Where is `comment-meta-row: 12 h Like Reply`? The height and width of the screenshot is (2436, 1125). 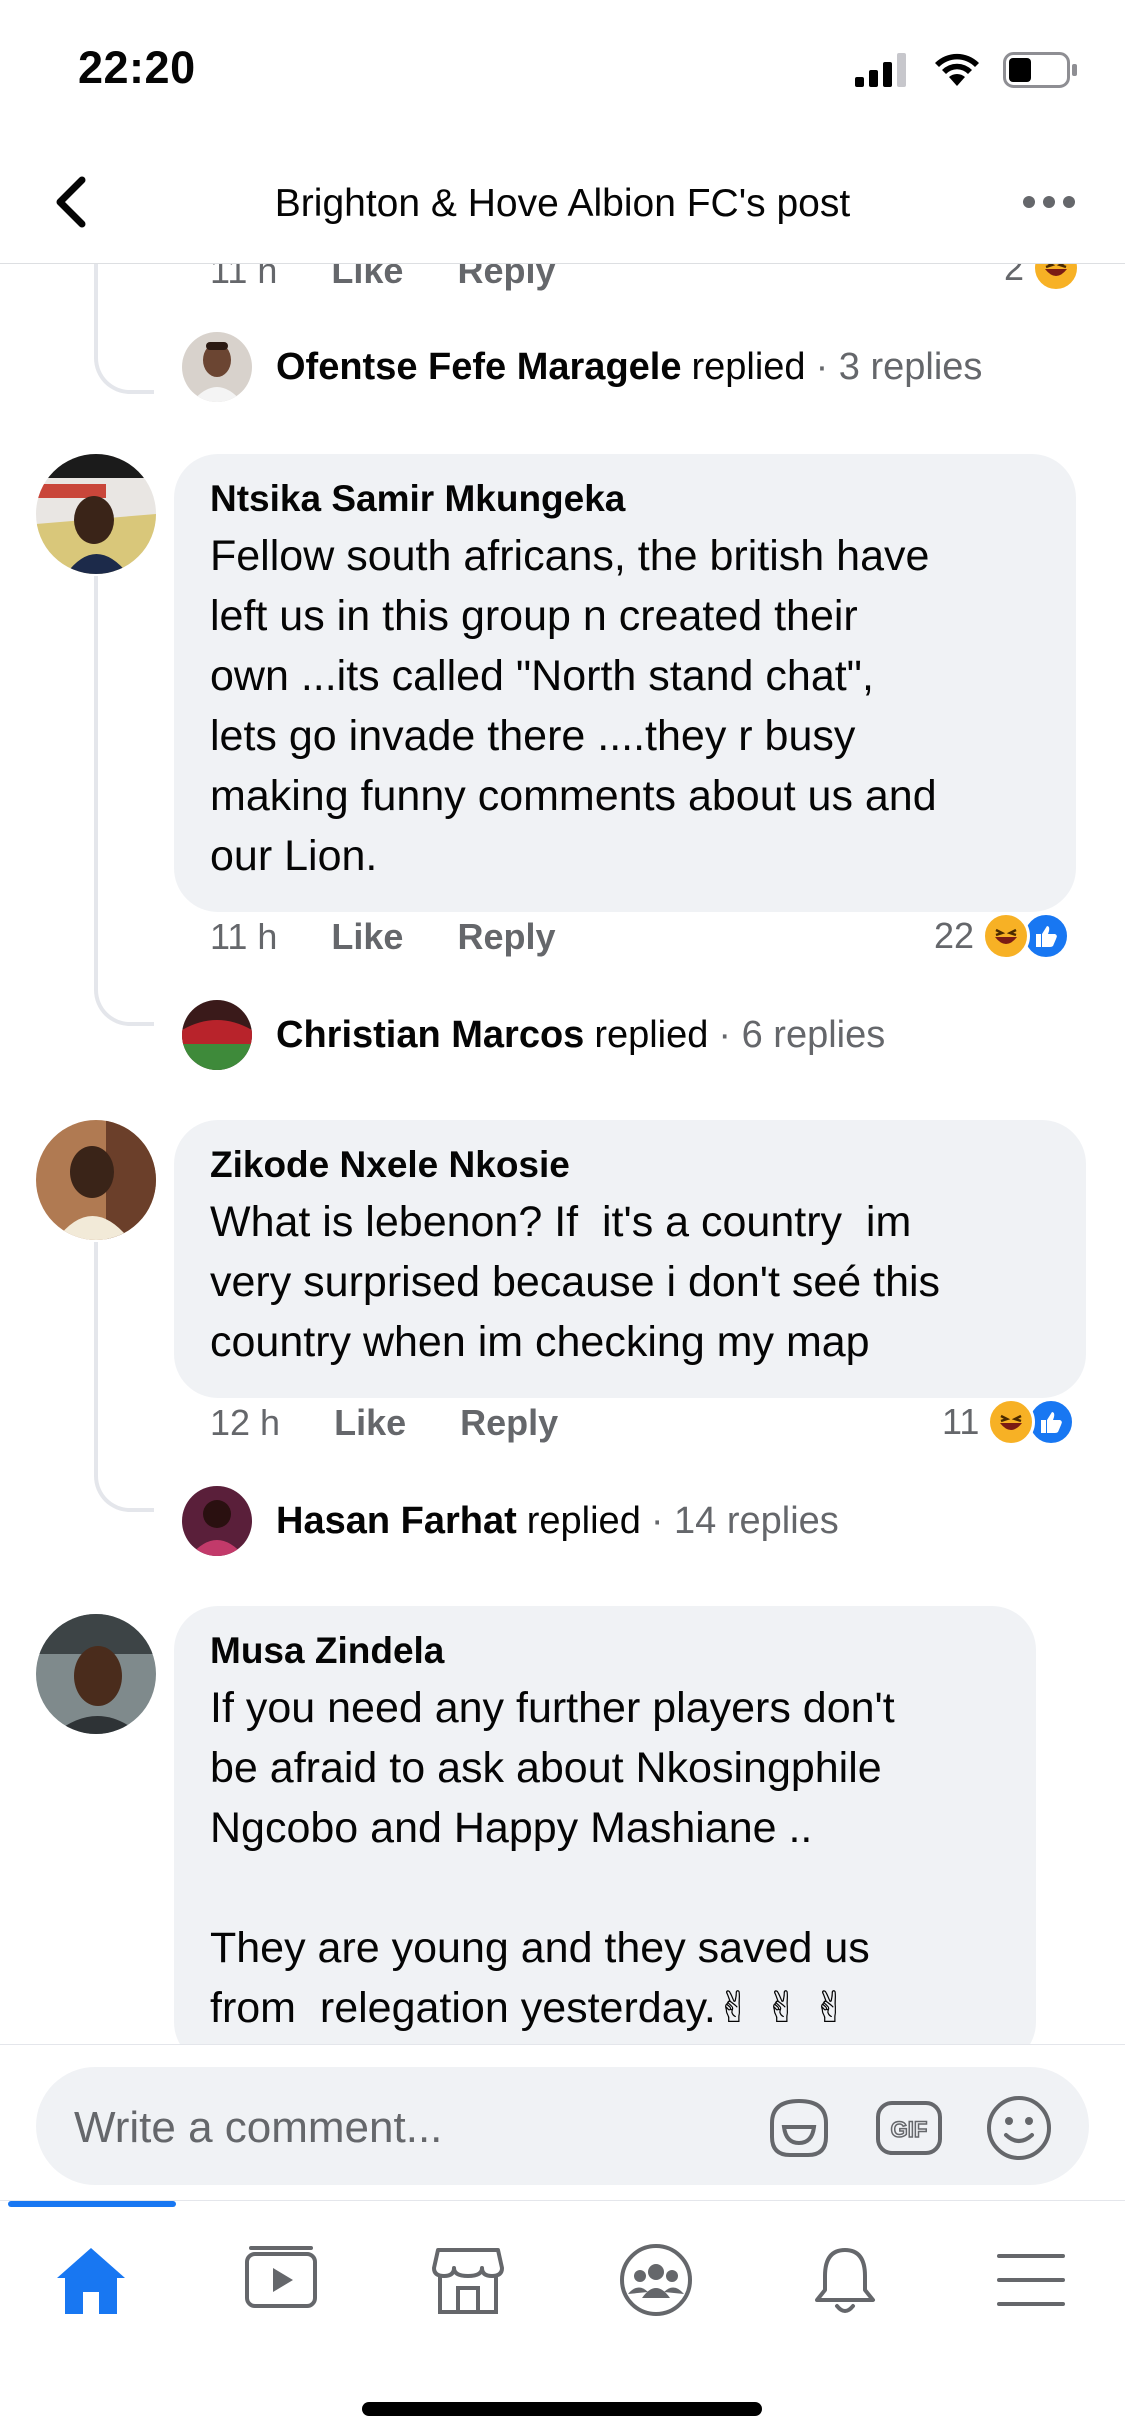
comment-meta-row: 12 h Like Reply is located at coordinates (411, 1423).